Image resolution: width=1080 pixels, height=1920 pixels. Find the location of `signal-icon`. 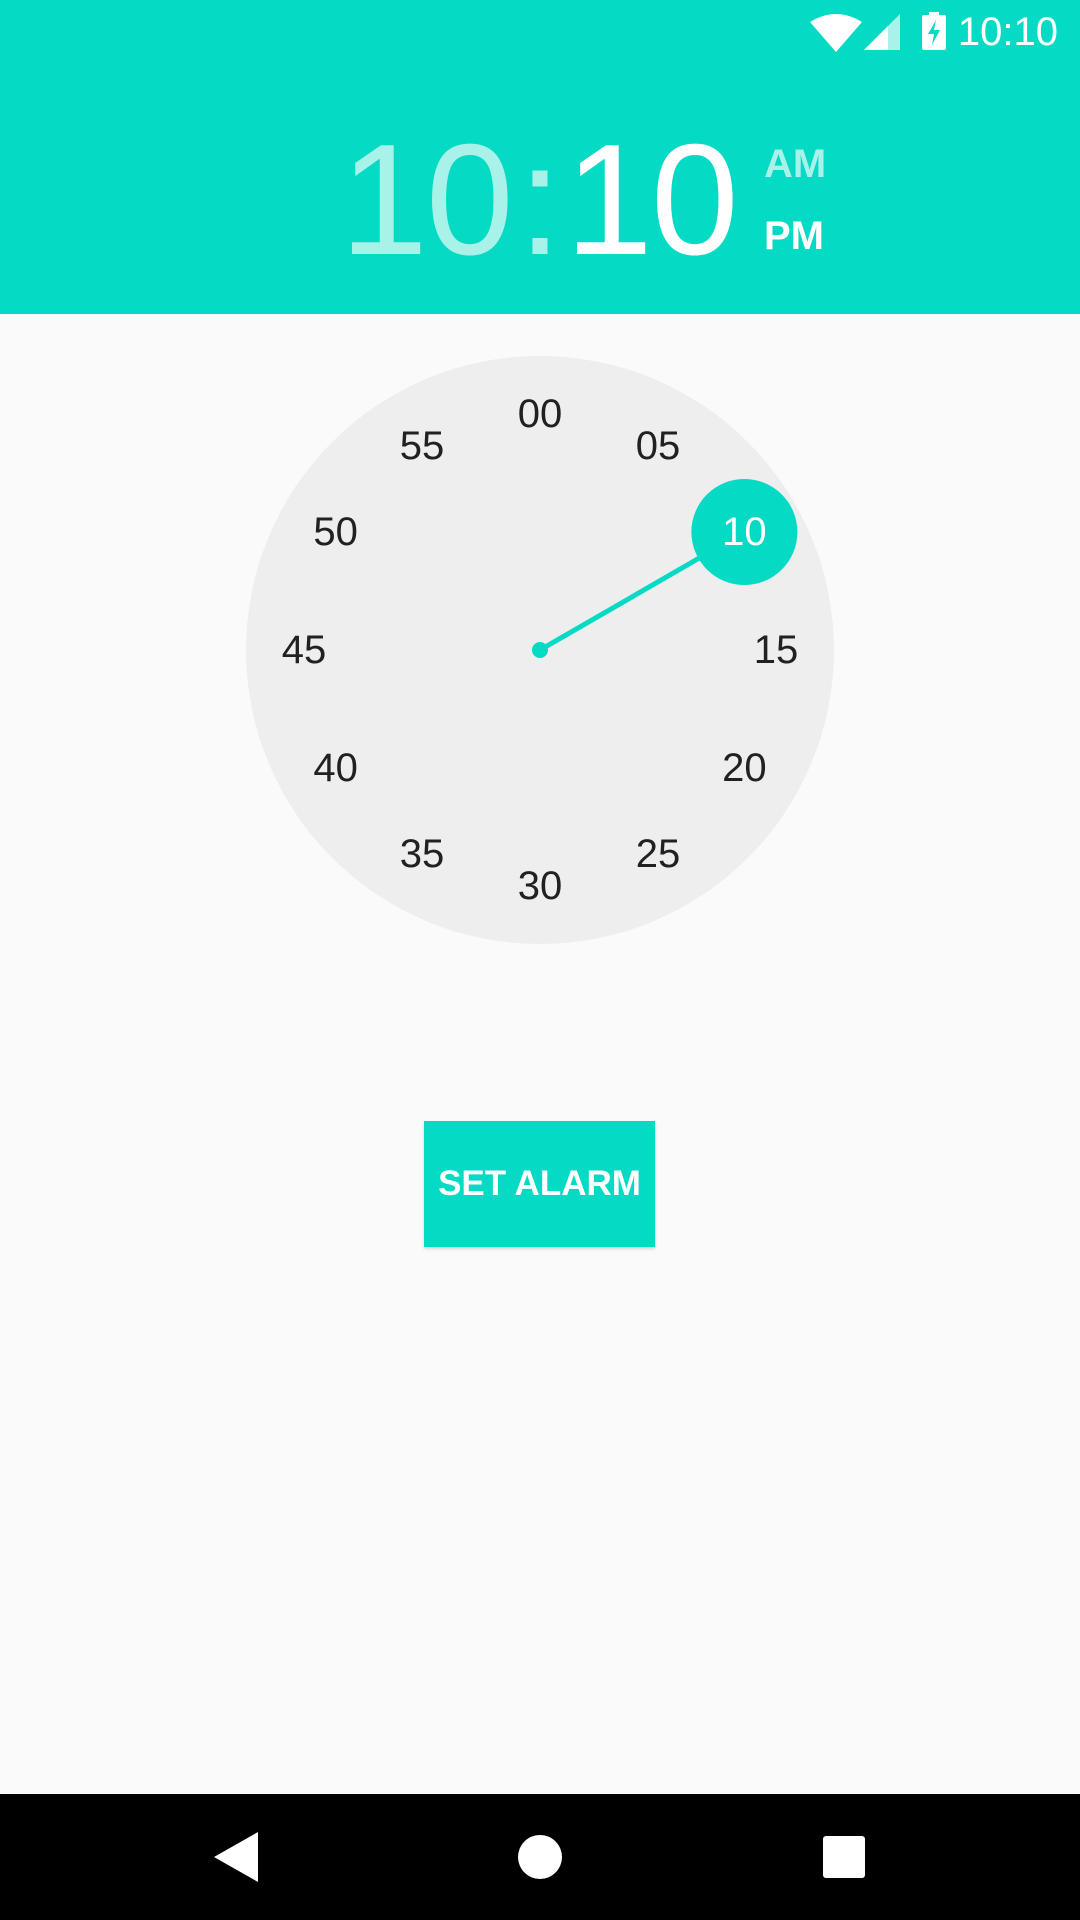

signal-icon is located at coordinates (882, 32).